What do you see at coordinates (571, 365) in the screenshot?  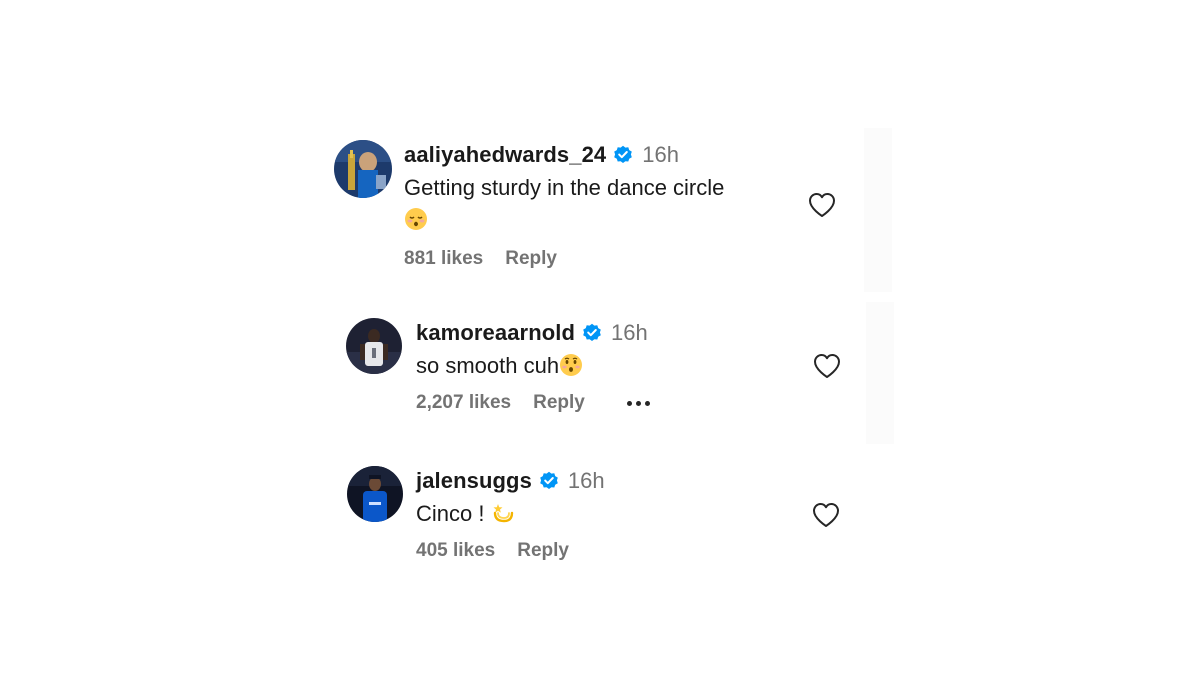 I see `kissing-face-emoji-icon` at bounding box center [571, 365].